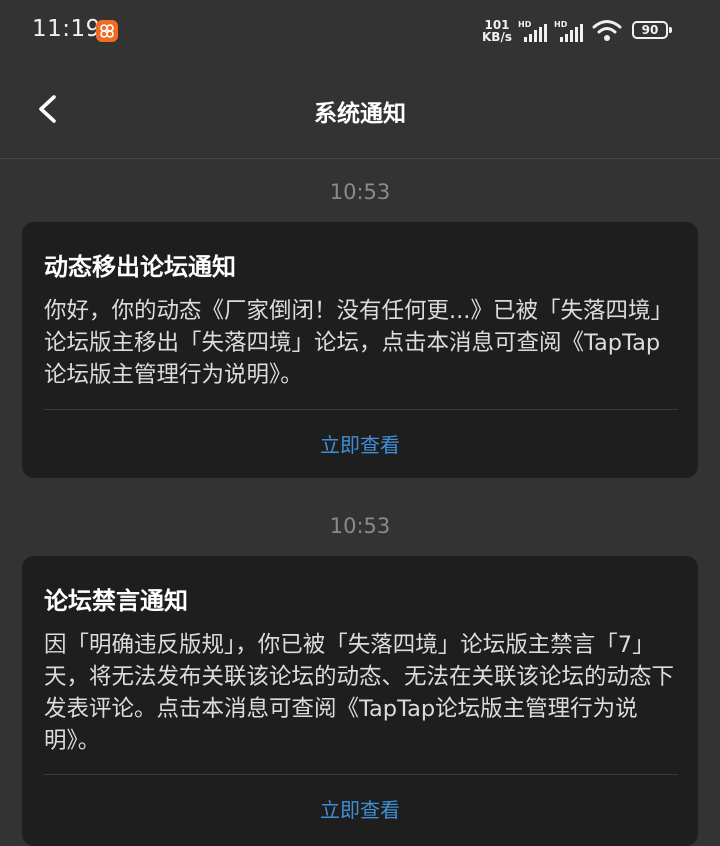 The width and height of the screenshot is (720, 846). I want to click on app-badge-icon, so click(107, 31).